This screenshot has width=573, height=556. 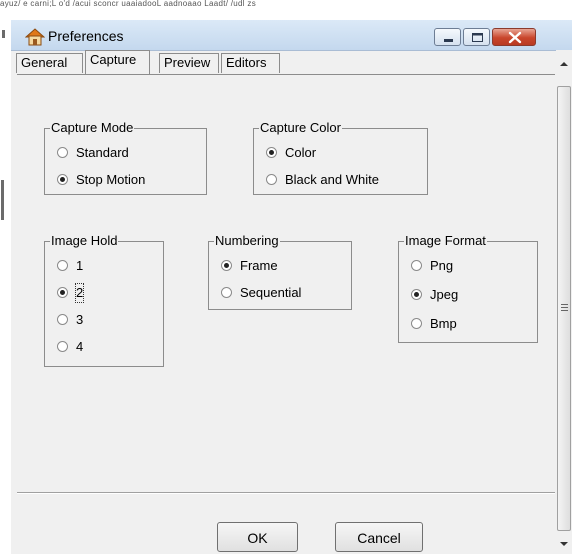 I want to click on radio-label: 4, so click(x=80, y=346).